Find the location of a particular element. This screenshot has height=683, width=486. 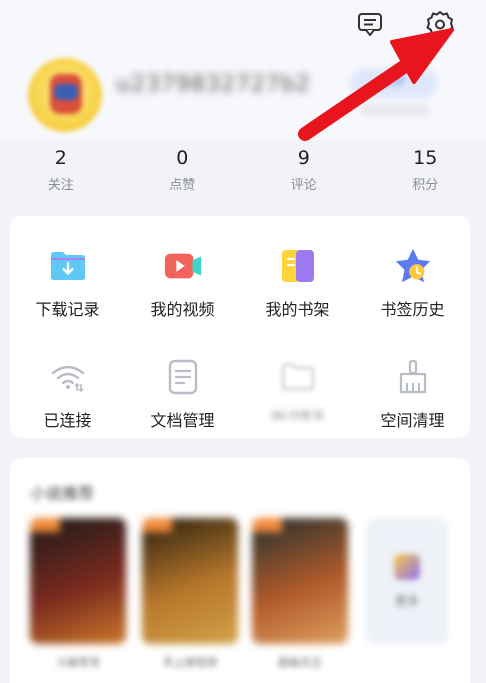

tool-wifi-transfer: Wi-Fi传书 is located at coordinates (297, 382).